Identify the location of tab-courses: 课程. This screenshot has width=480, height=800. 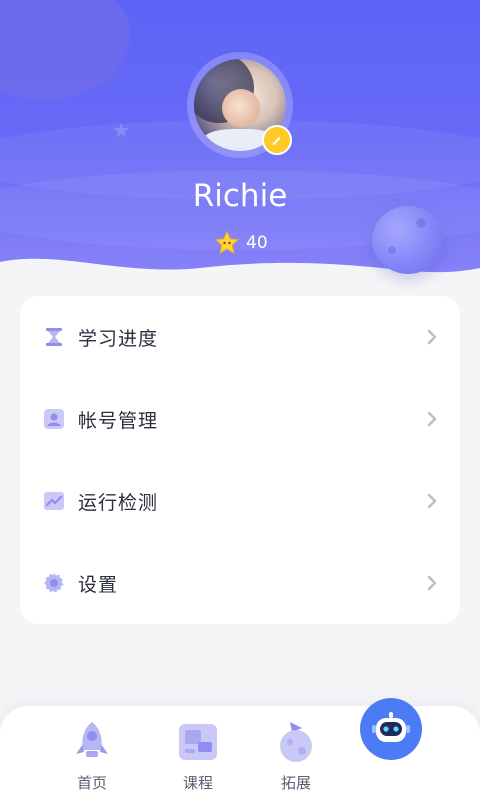
(198, 753).